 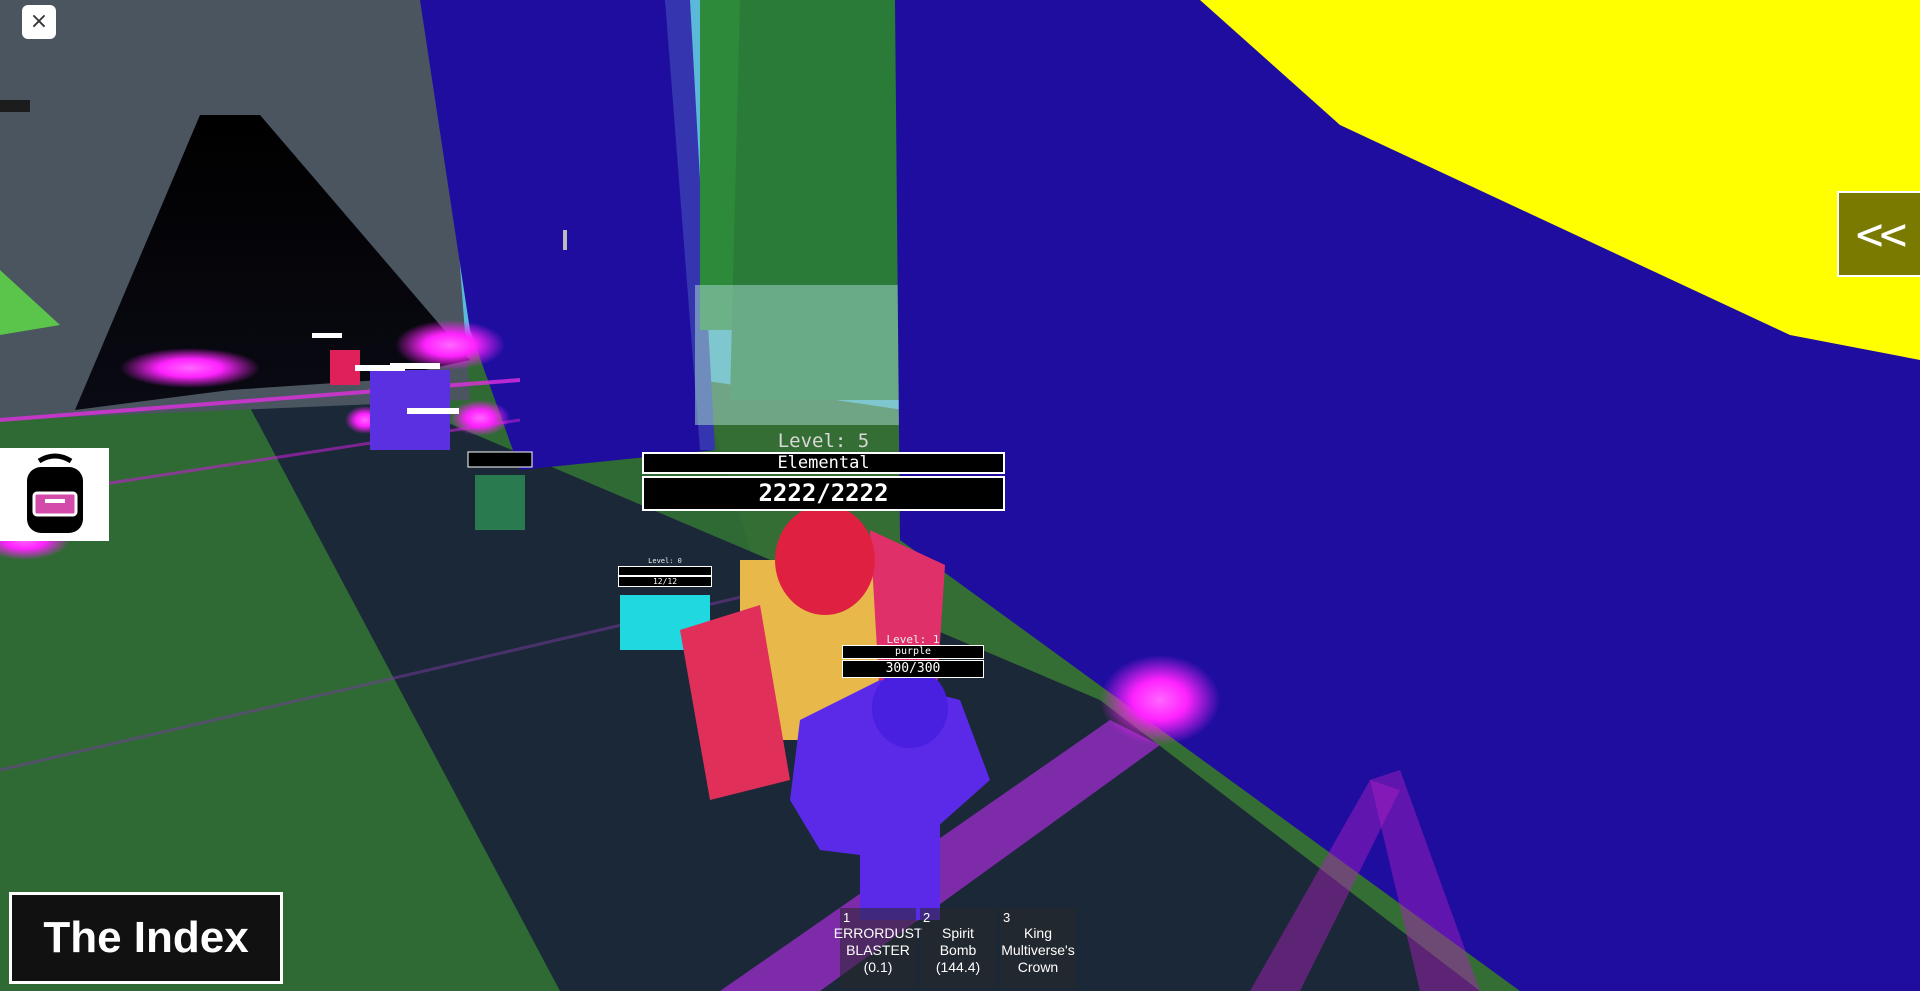 I want to click on slot-label: ERRORDUST BLASTER (0.1), so click(x=878, y=949).